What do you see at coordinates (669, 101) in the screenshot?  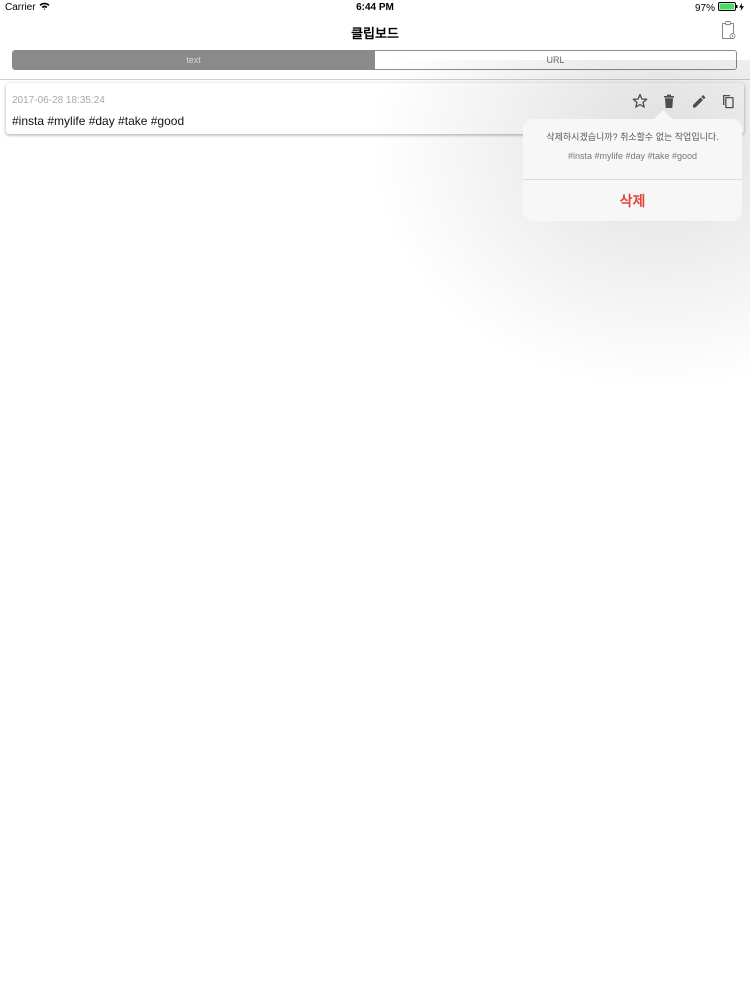 I see `trash-icon` at bounding box center [669, 101].